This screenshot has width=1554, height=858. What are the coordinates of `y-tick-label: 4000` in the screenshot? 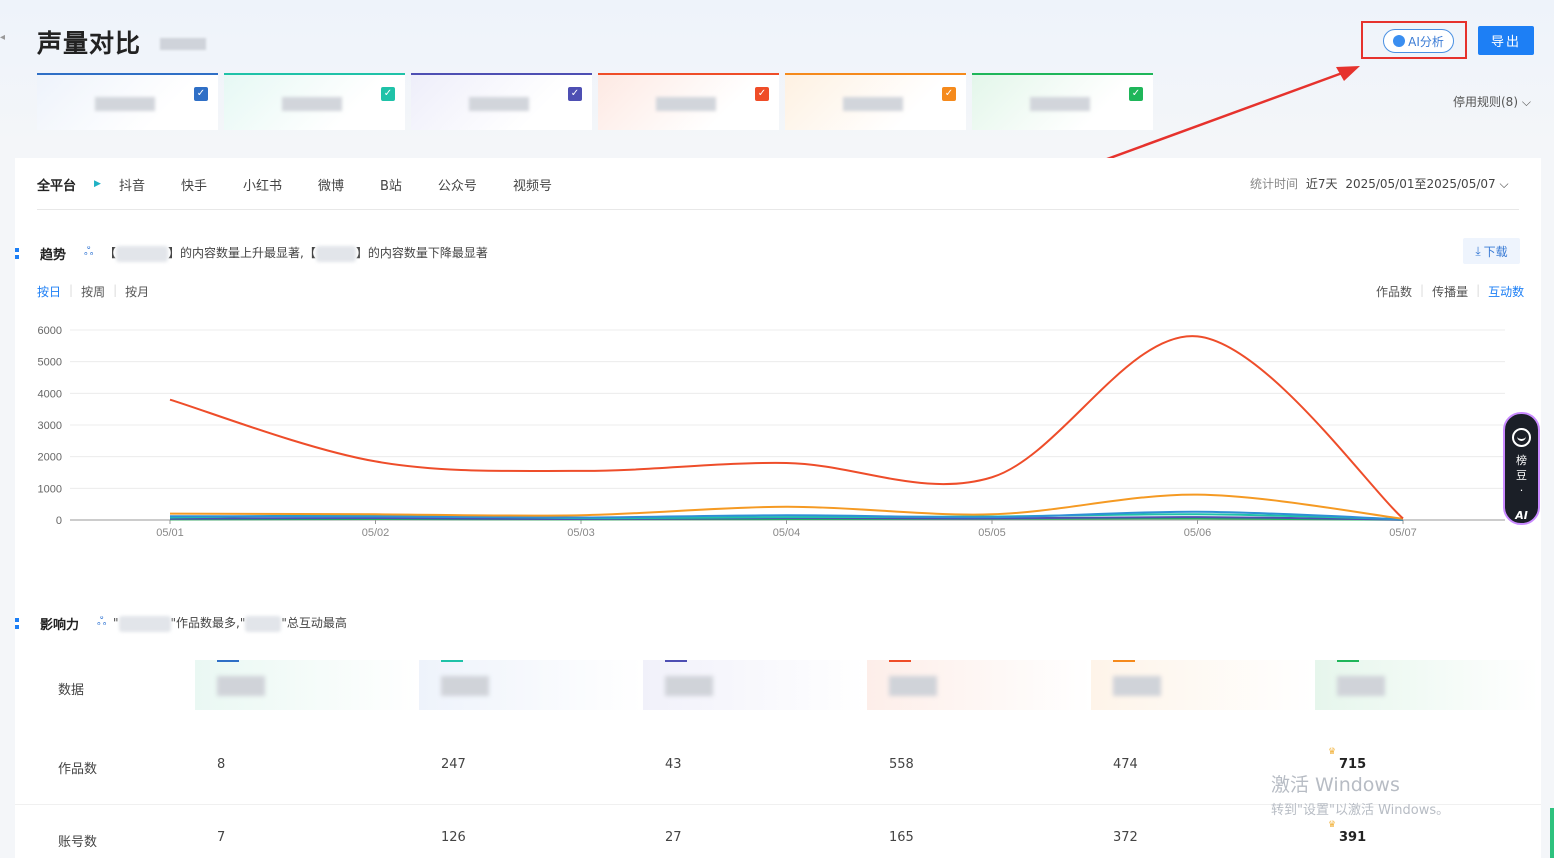 It's located at (50, 394).